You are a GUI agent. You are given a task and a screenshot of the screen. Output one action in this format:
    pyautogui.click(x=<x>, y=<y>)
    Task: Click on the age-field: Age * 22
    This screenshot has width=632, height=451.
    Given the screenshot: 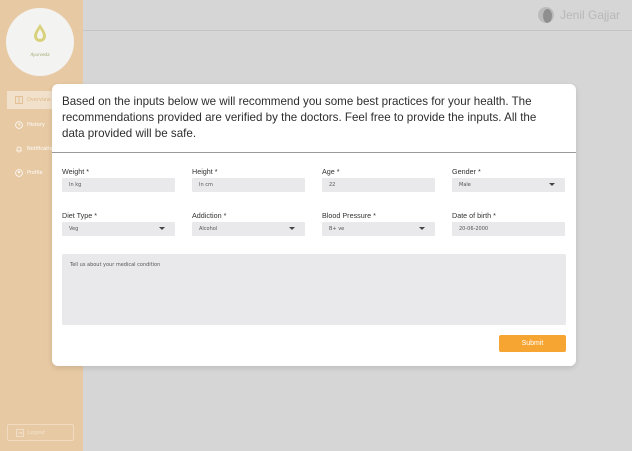 What is the action you would take?
    pyautogui.click(x=378, y=179)
    